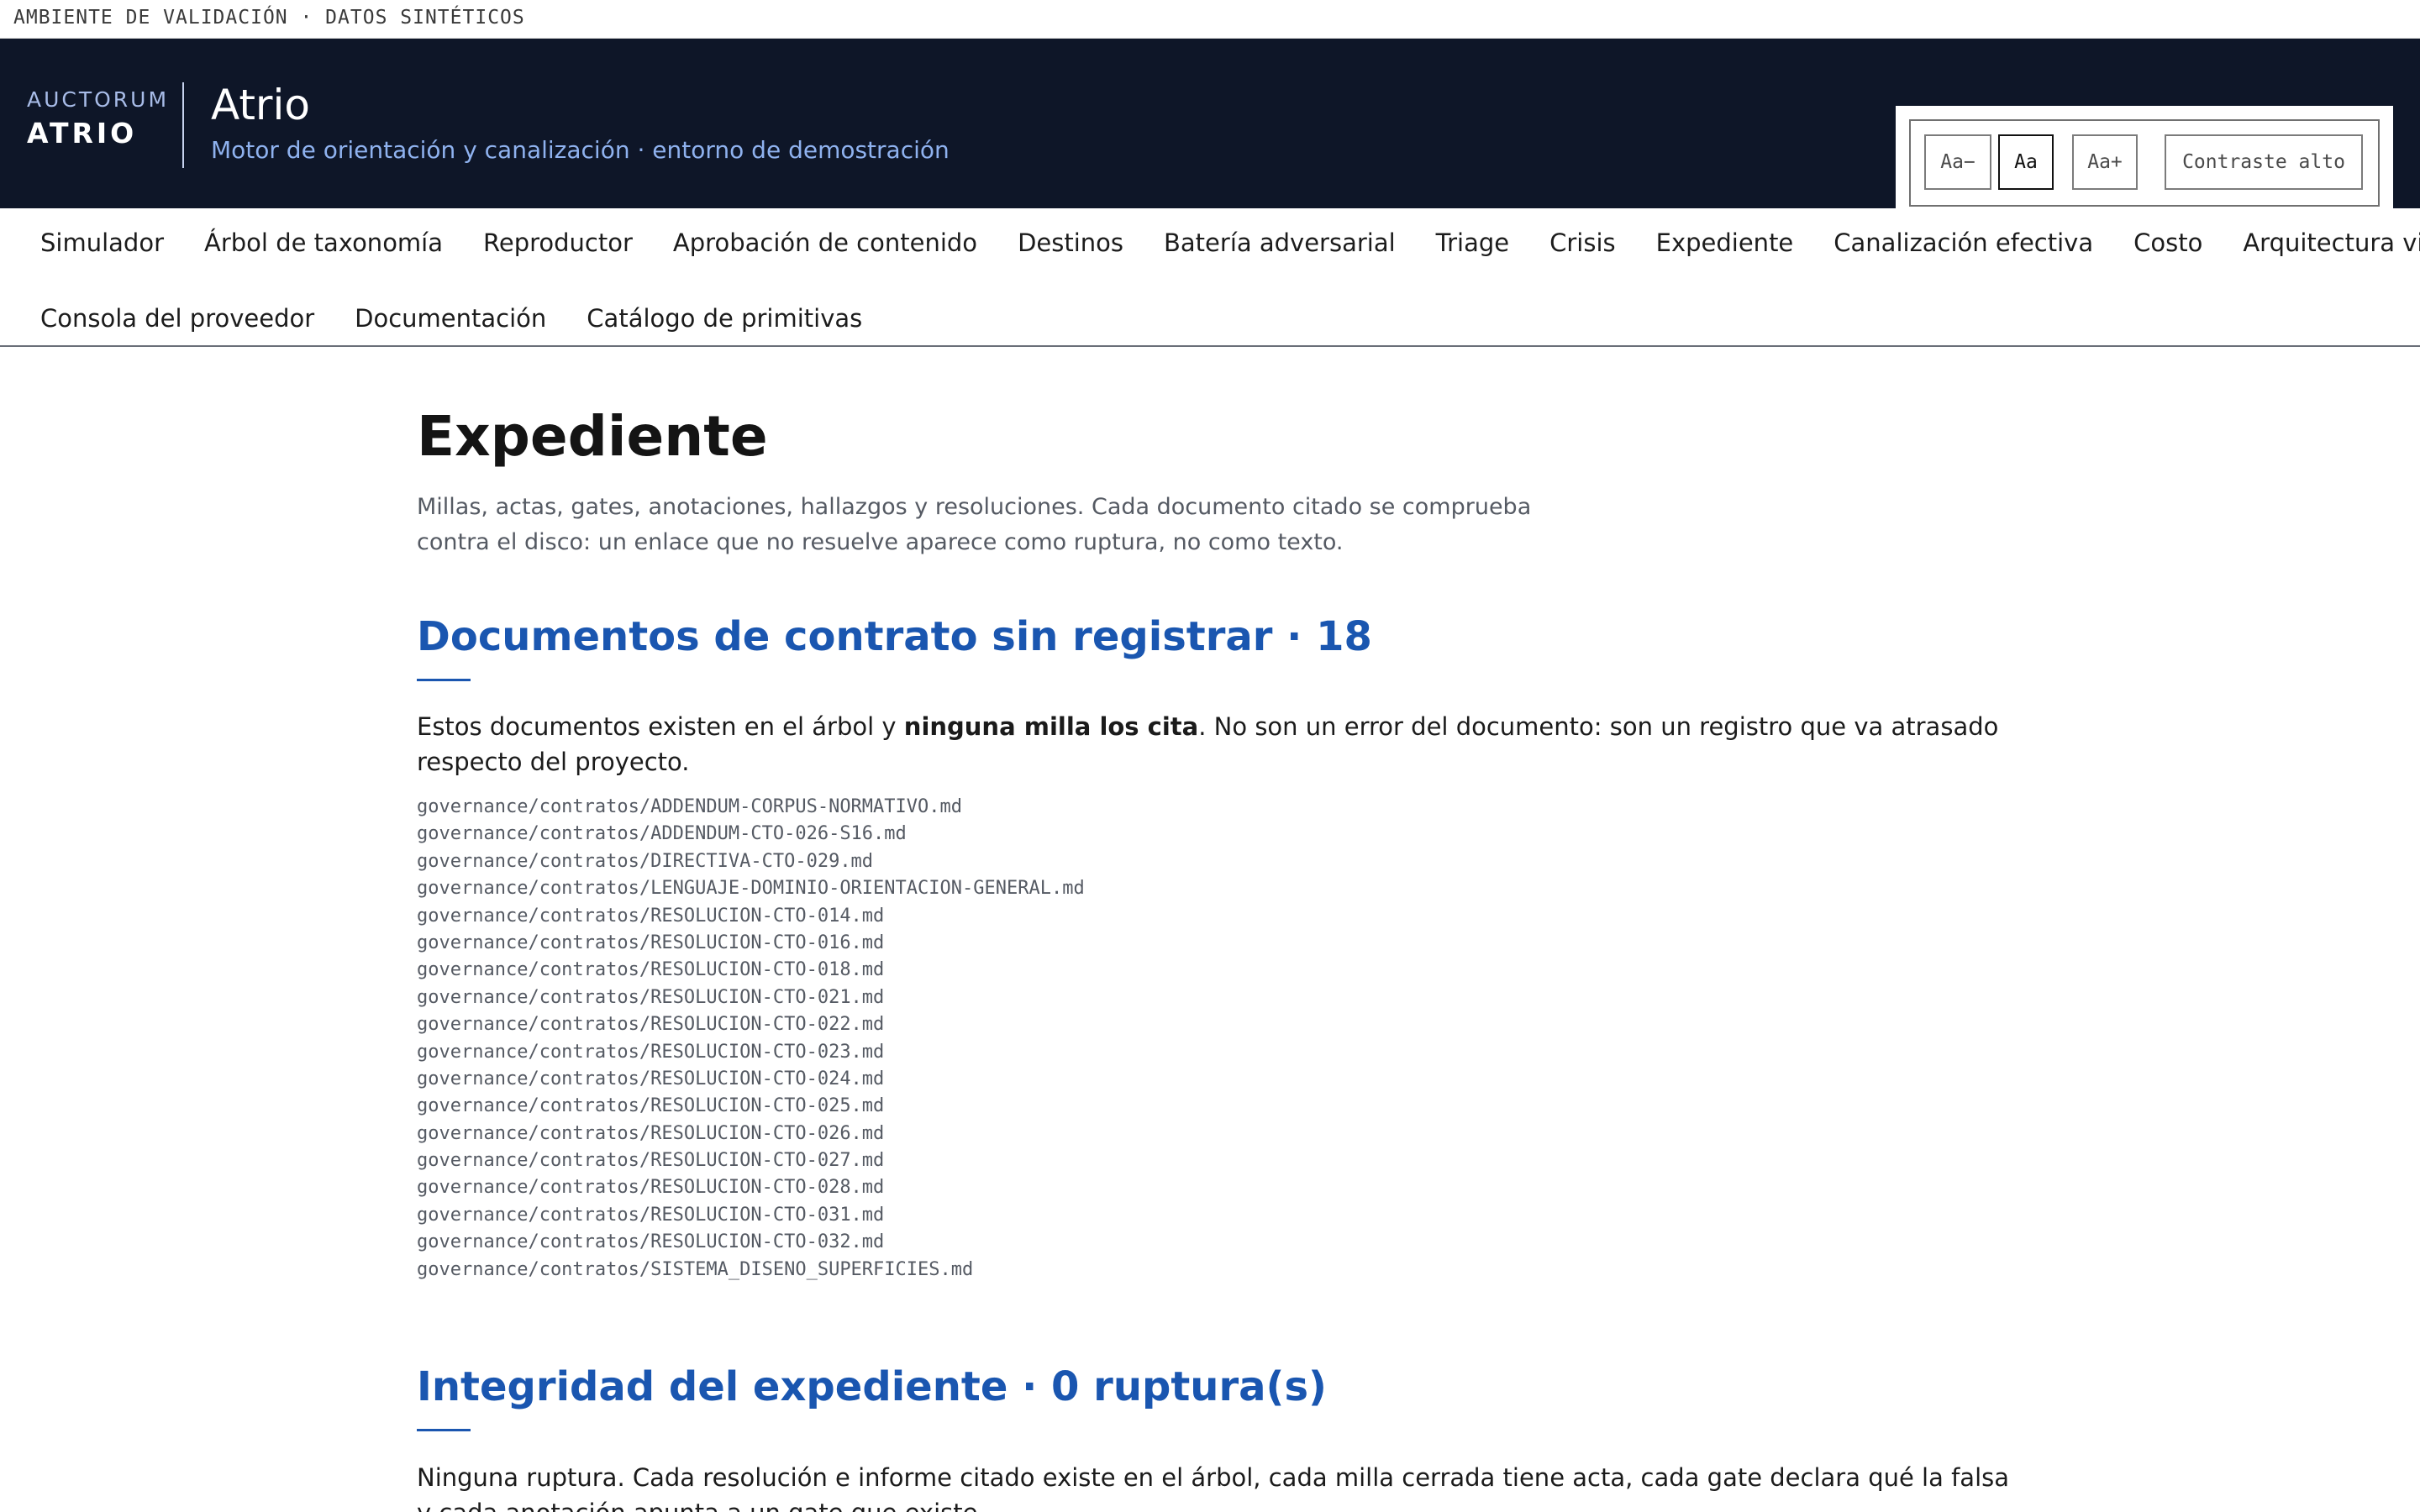  Describe the element at coordinates (592, 436) in the screenshot. I see `page-title: Expediente` at that location.